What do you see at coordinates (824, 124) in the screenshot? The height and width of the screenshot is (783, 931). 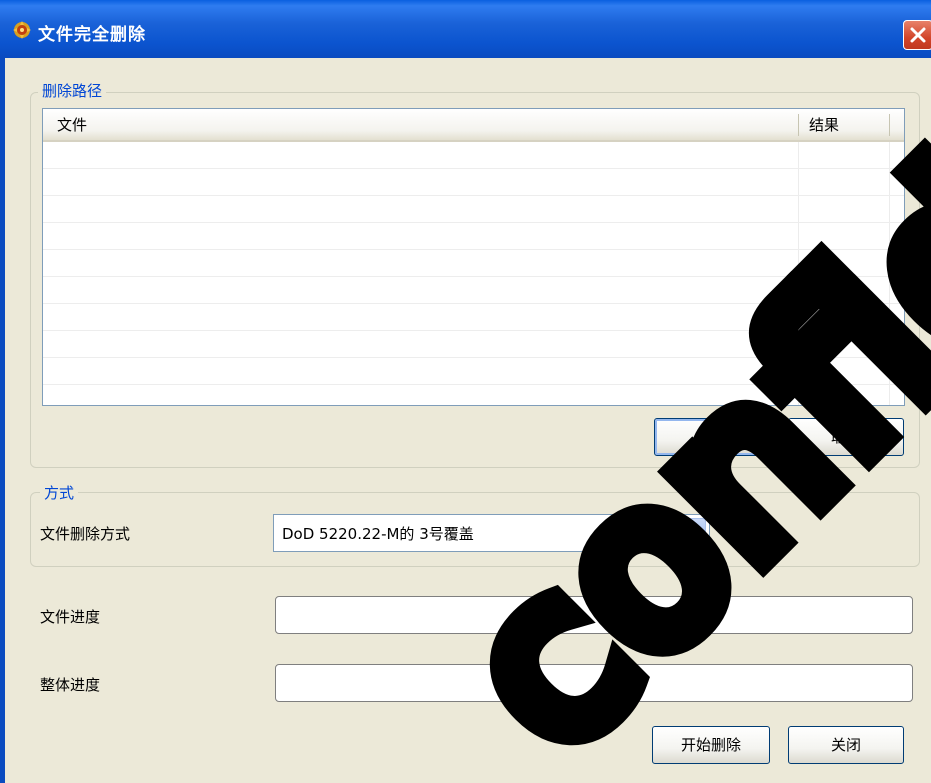 I see `column-header-result: 结果` at bounding box center [824, 124].